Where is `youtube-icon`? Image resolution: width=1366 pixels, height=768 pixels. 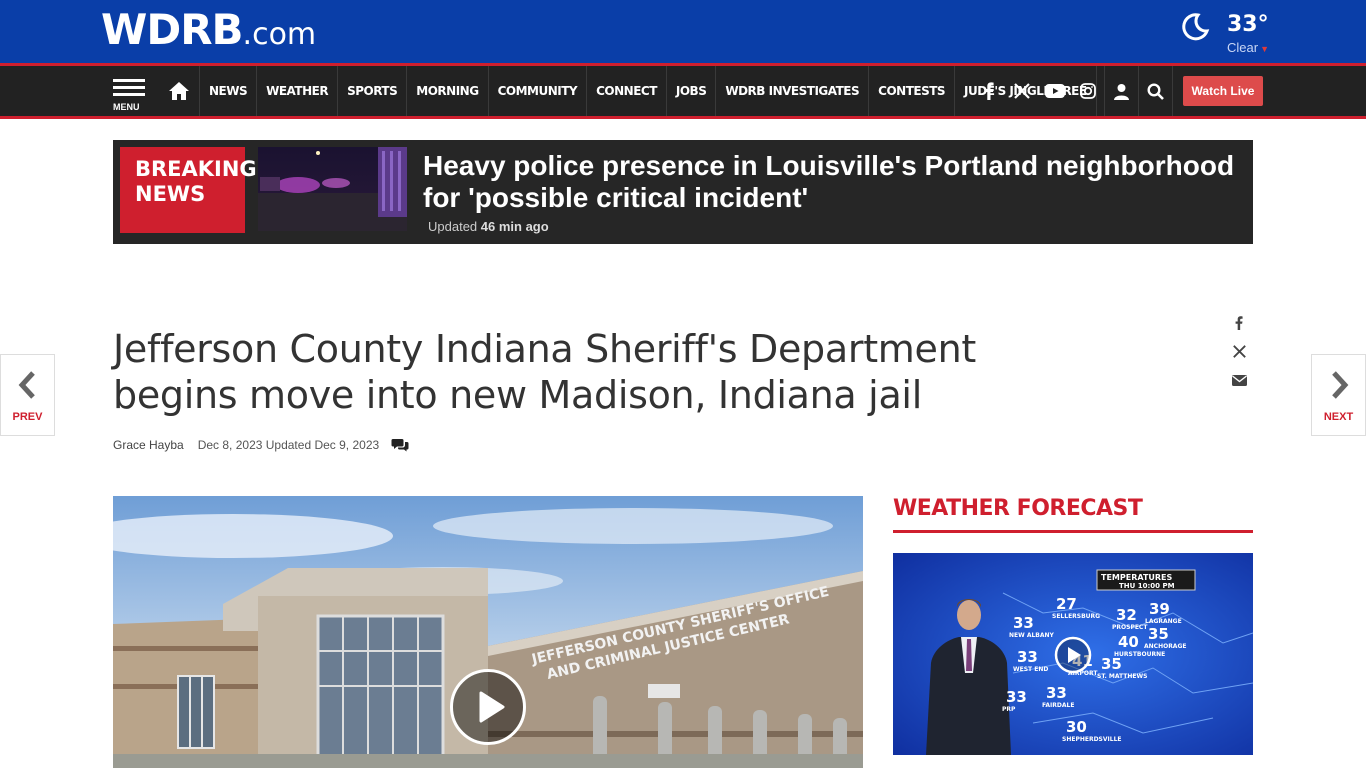
youtube-icon is located at coordinates (1054, 91).